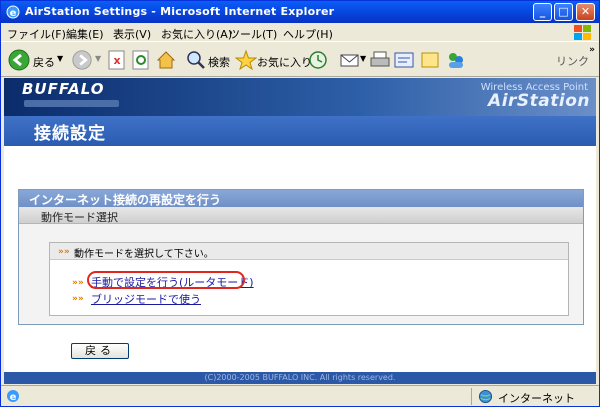  What do you see at coordinates (71, 103) in the screenshot?
I see `brand-tagline-blurred` at bounding box center [71, 103].